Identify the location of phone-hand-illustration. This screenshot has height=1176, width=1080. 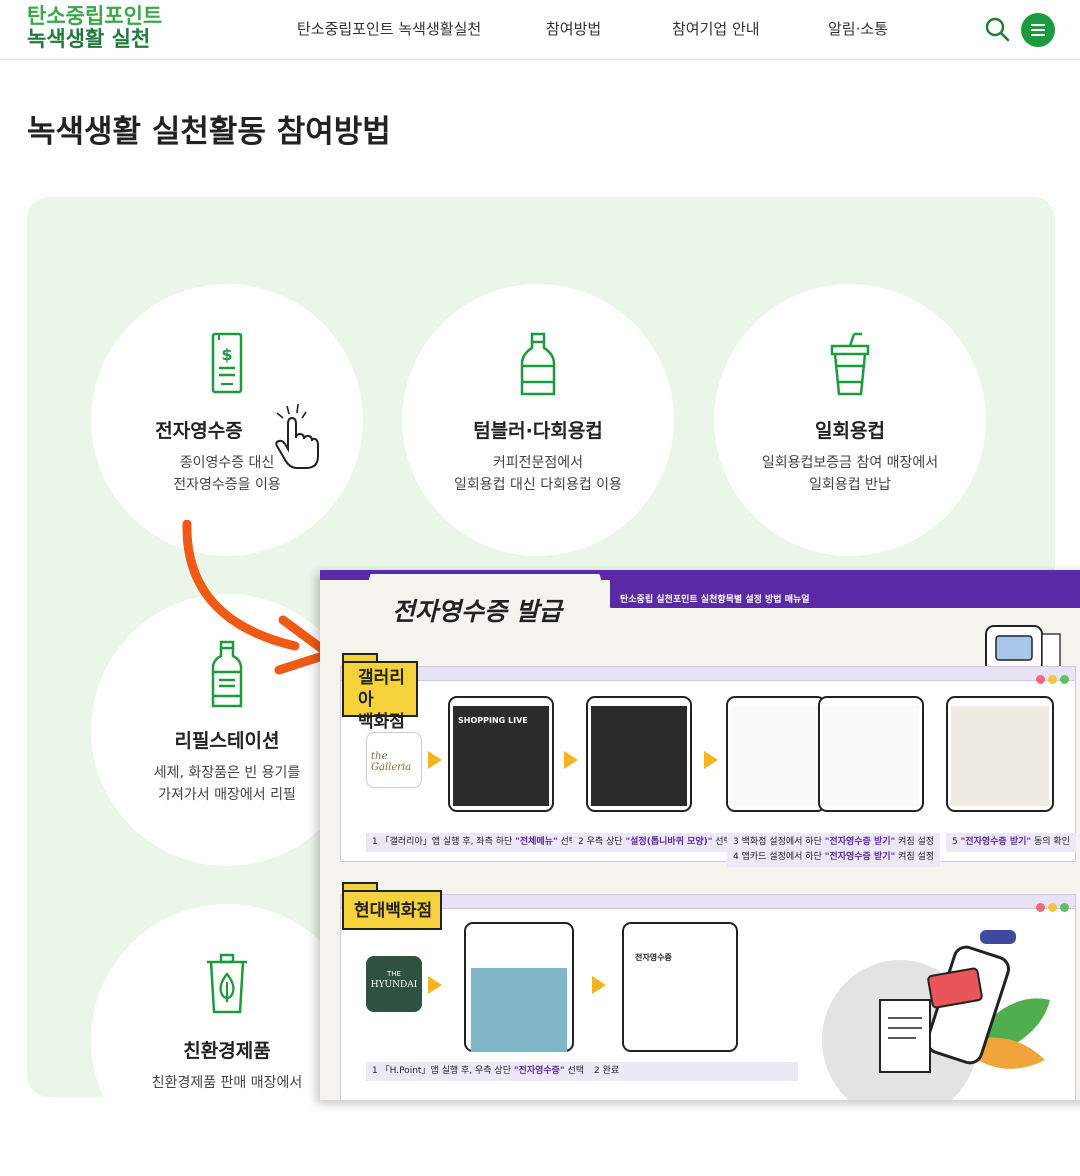
(936, 1015).